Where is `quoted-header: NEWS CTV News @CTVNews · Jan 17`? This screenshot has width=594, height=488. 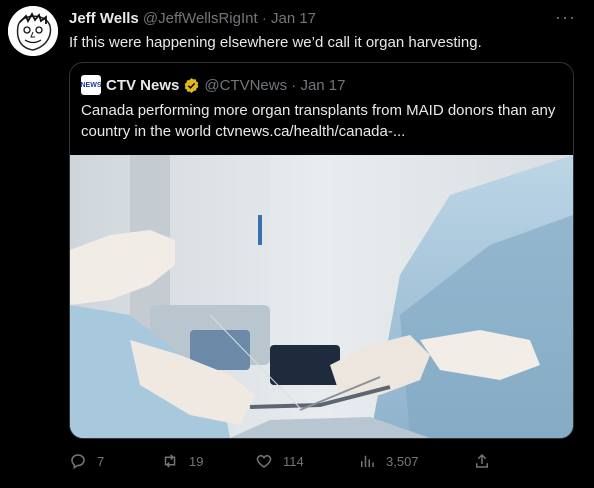
quoted-header: NEWS CTV News @CTVNews · Jan 17 is located at coordinates (213, 85).